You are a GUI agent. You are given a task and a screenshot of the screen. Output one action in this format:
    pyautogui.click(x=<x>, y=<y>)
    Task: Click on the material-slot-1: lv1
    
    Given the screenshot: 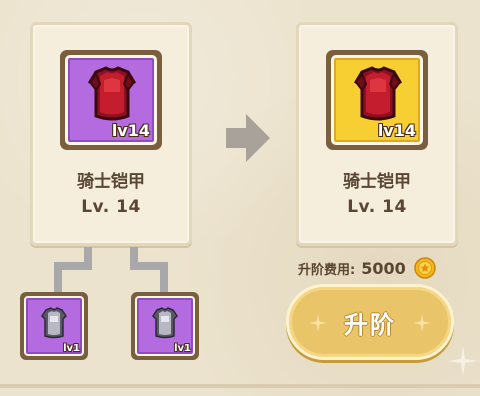 What is the action you would take?
    pyautogui.click(x=54, y=326)
    